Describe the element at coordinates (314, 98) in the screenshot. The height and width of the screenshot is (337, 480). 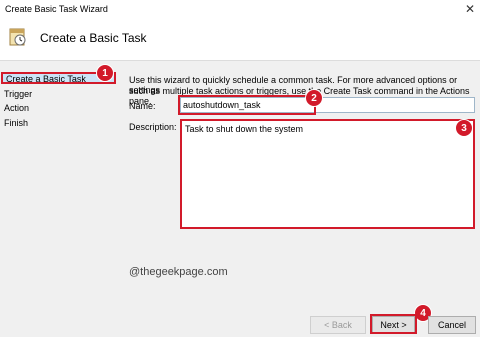
I see `step-badge-2: 2` at that location.